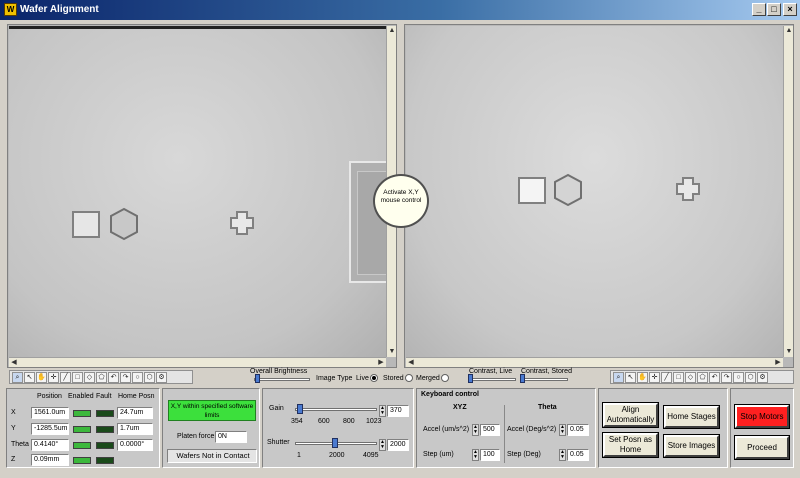  What do you see at coordinates (475, 455) in the screenshot?
I see `xyz-step-spinner: ▲ ▼` at bounding box center [475, 455].